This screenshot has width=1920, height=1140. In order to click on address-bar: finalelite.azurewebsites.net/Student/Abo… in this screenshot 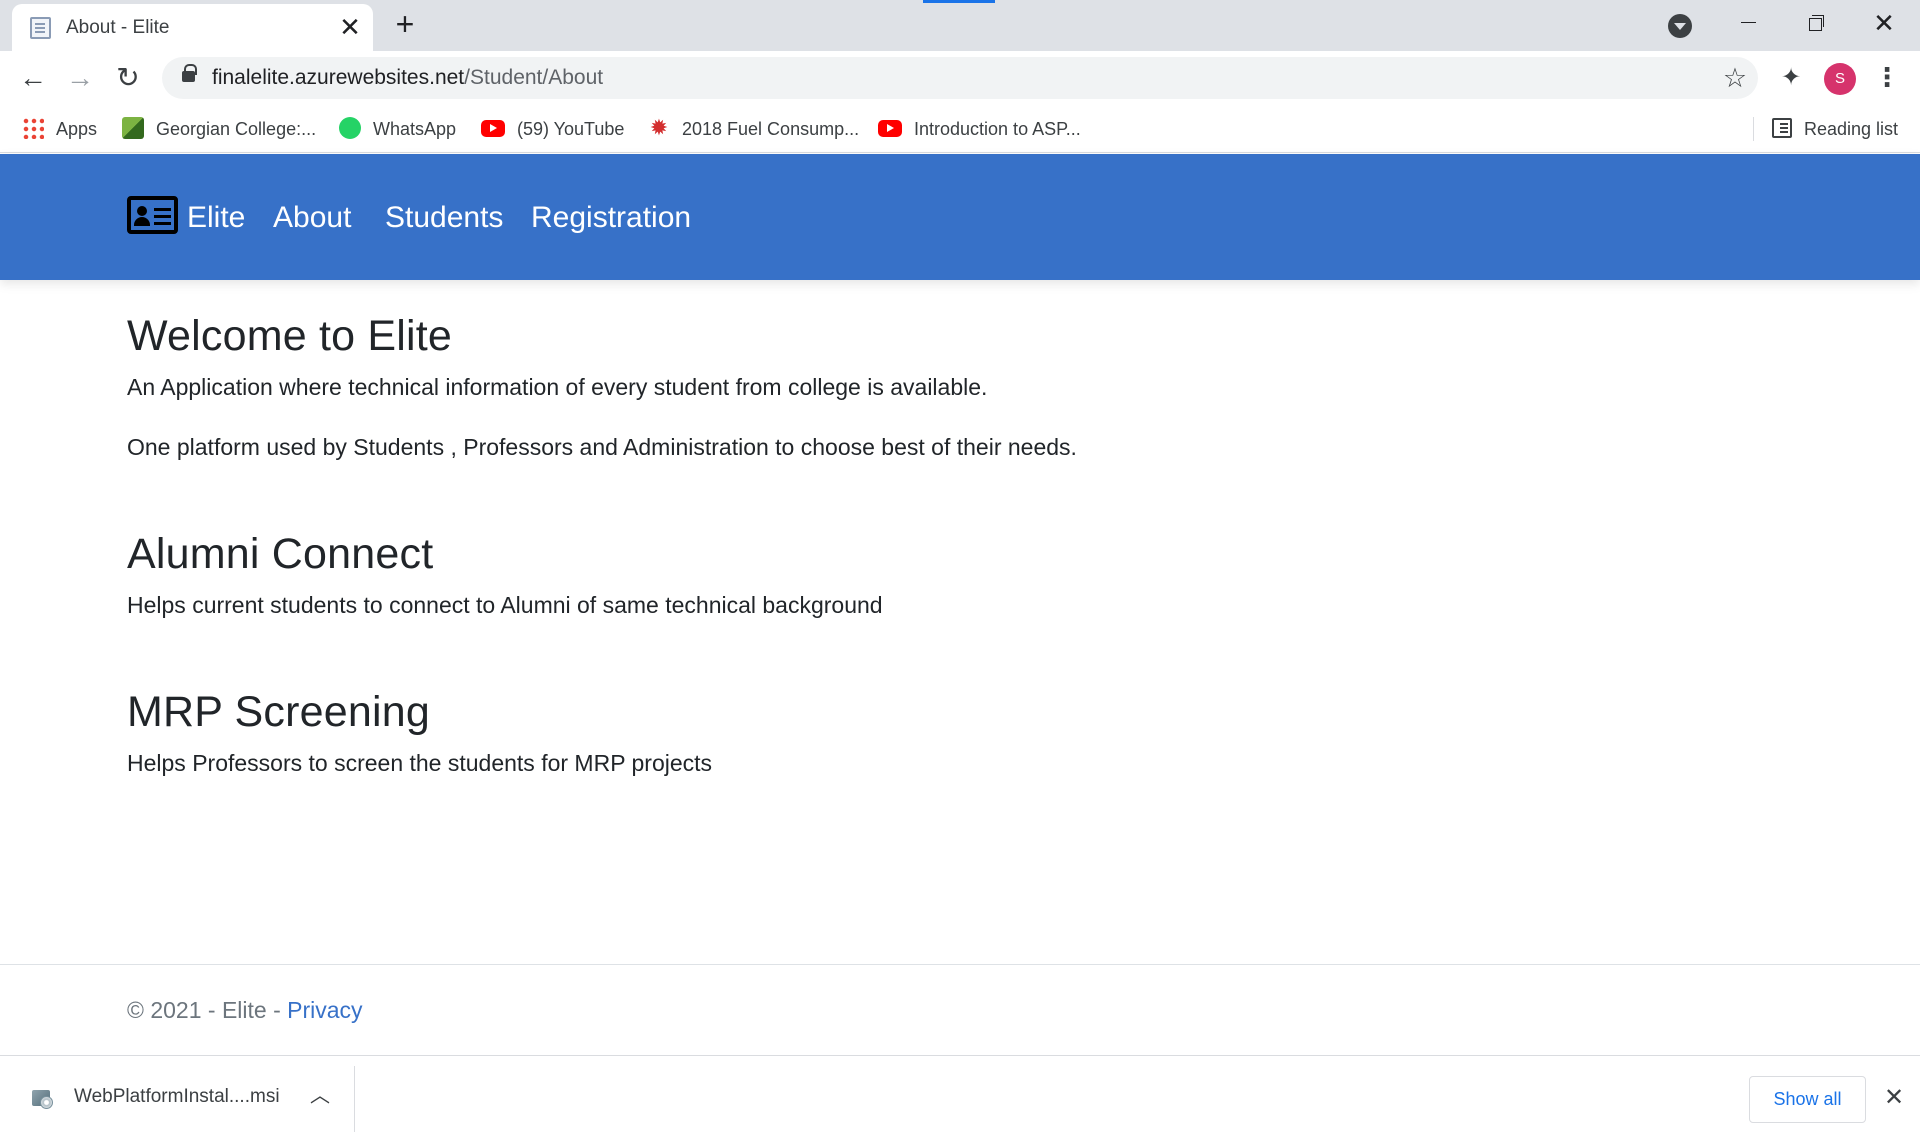, I will do `click(960, 78)`.